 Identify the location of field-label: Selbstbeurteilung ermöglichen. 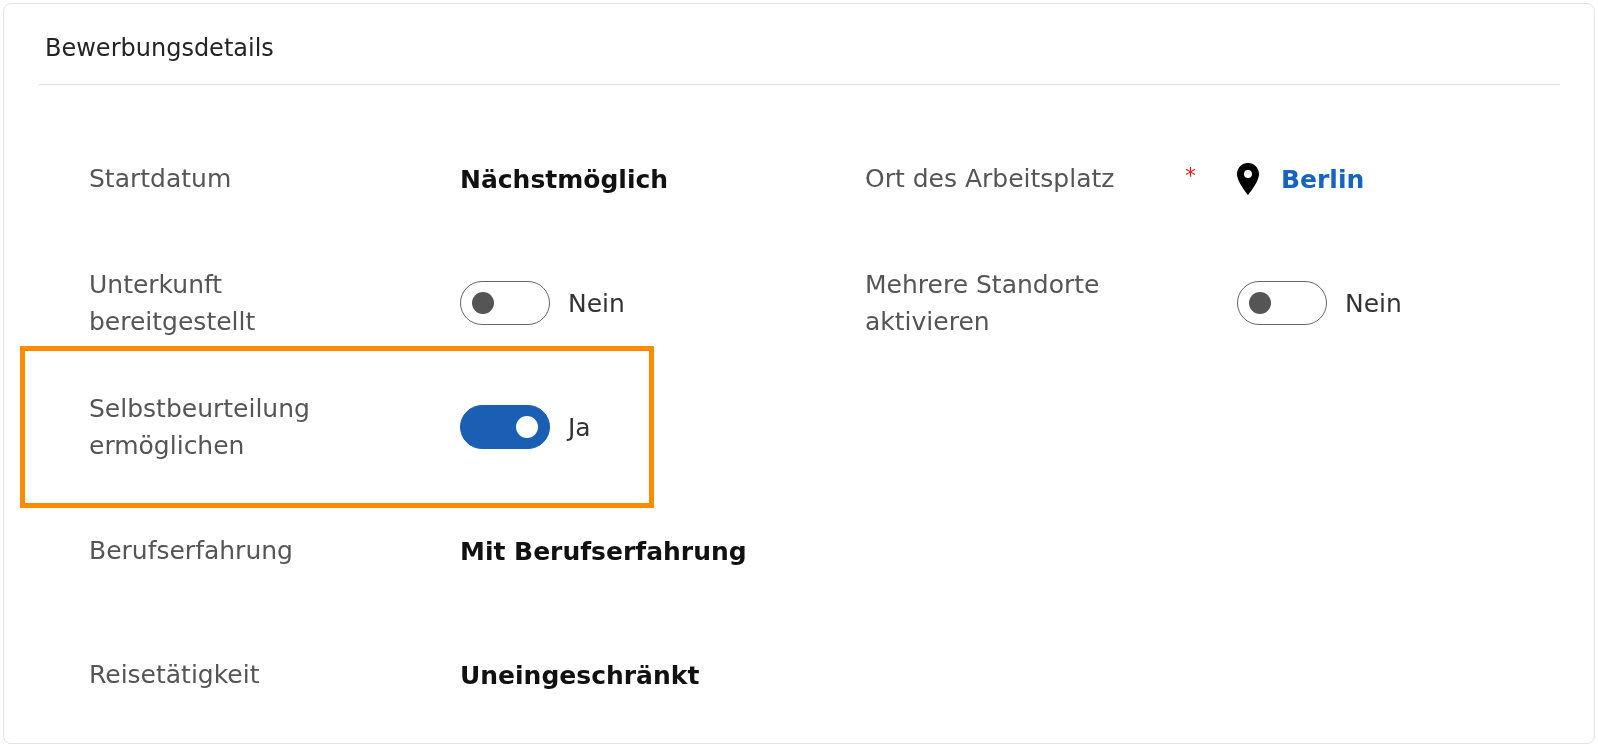
(200, 427).